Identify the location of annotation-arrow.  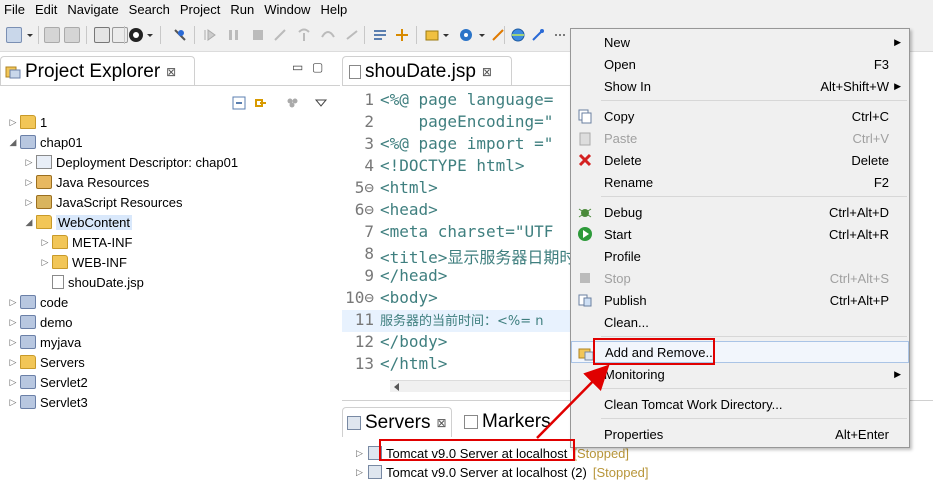
(573, 401).